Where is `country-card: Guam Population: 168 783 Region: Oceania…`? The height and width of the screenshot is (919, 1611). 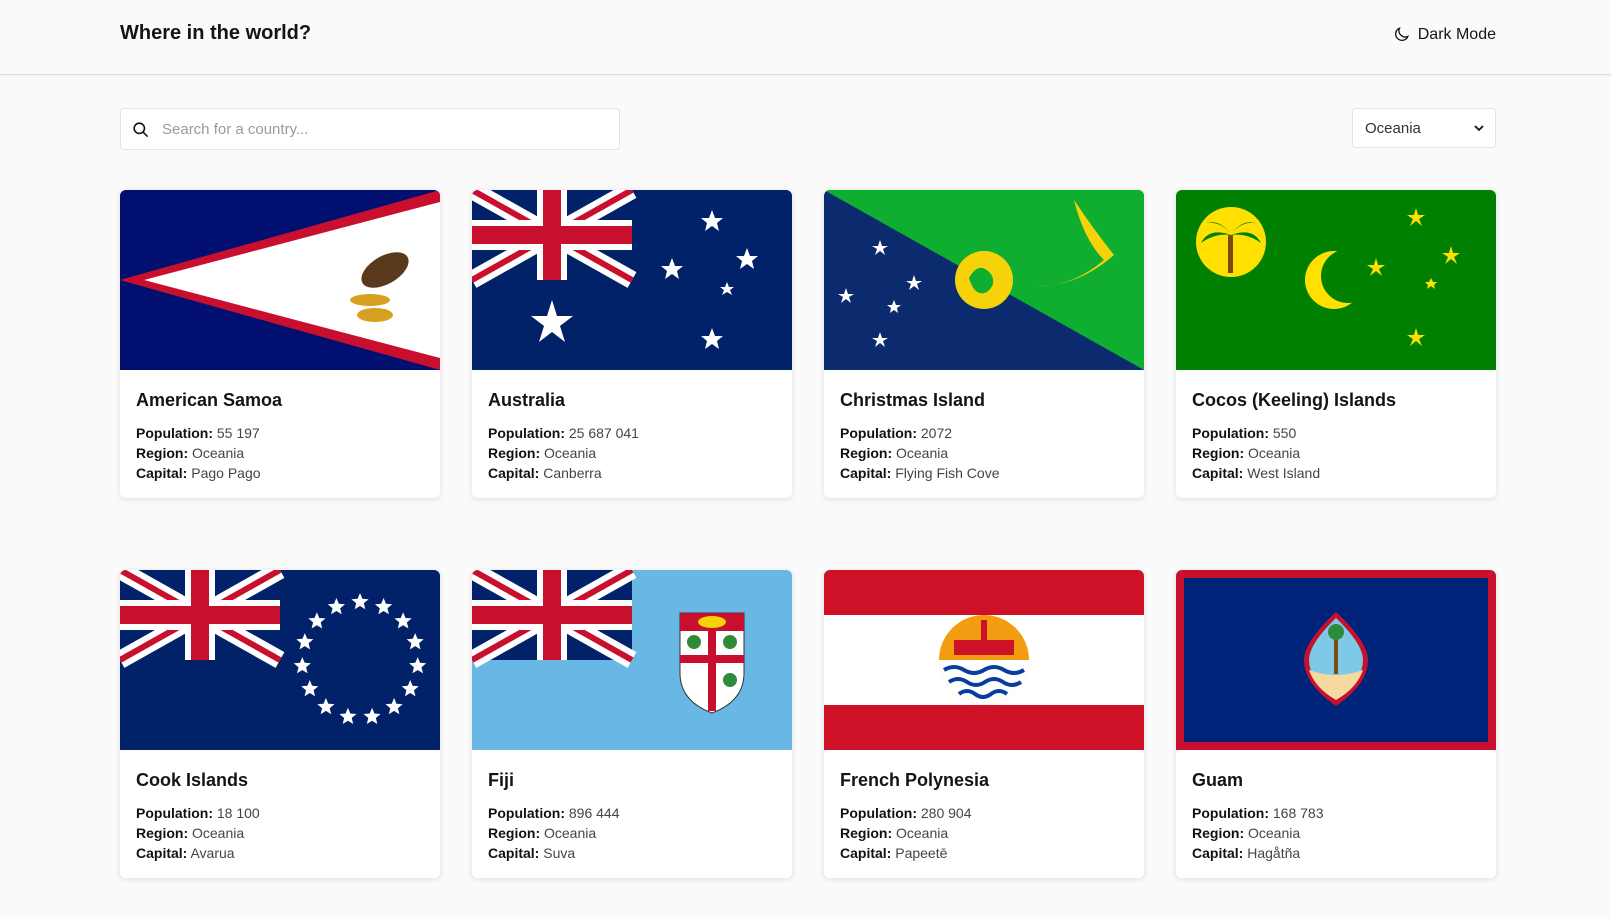
country-card: Guam Population: 168 783 Region: Oceania… is located at coordinates (1336, 724).